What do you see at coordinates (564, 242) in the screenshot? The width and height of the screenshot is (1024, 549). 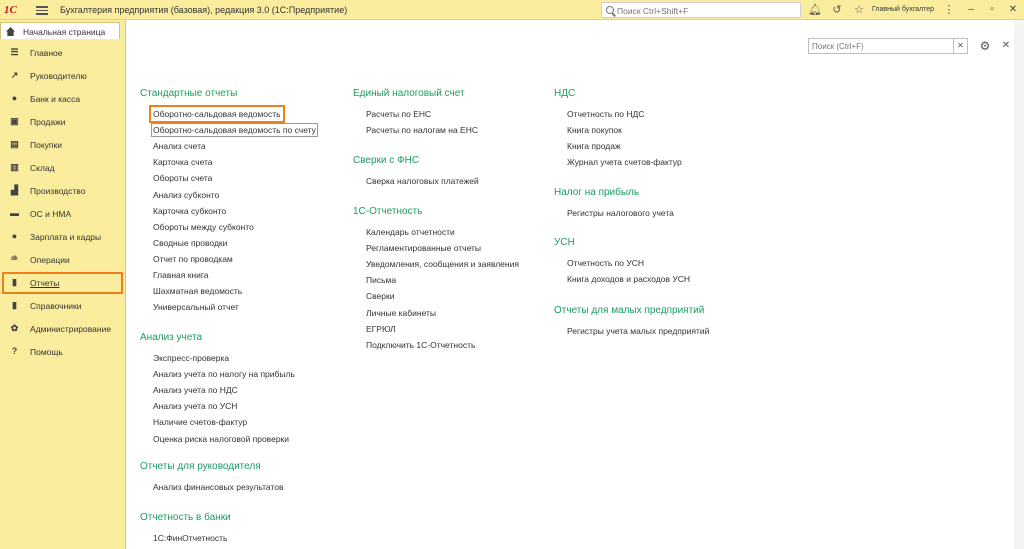 I see `group-title: УСН` at bounding box center [564, 242].